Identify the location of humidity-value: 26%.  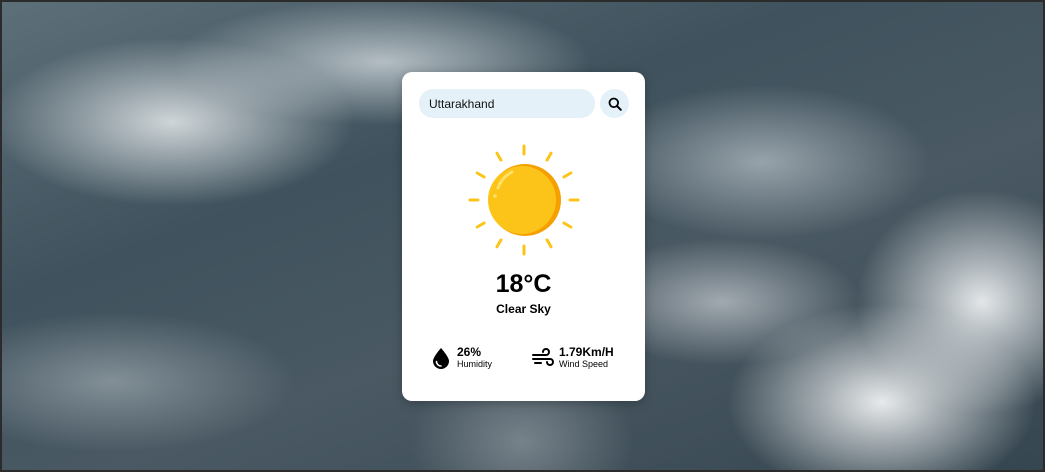
(469, 352).